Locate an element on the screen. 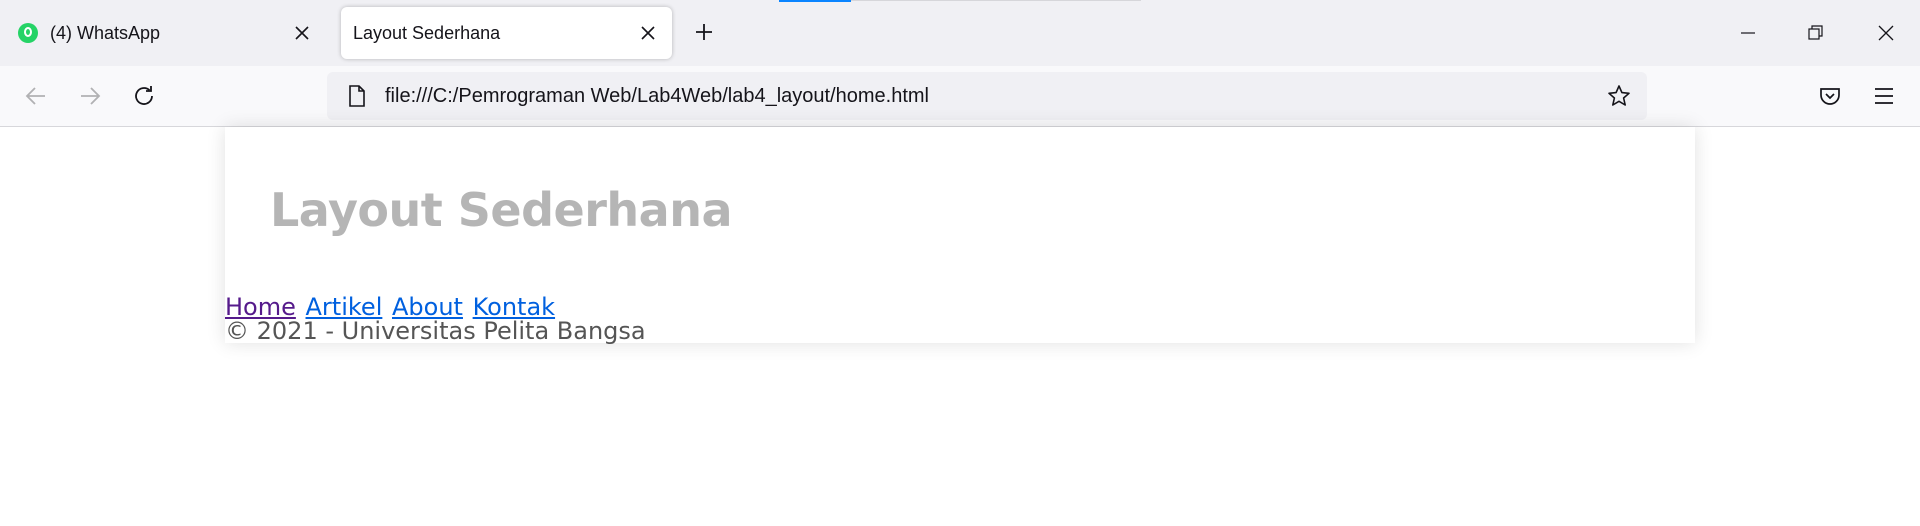 The width and height of the screenshot is (1920, 526). footer-copyright: © 2021 - Universitas Pelita Bangsa is located at coordinates (435, 331).